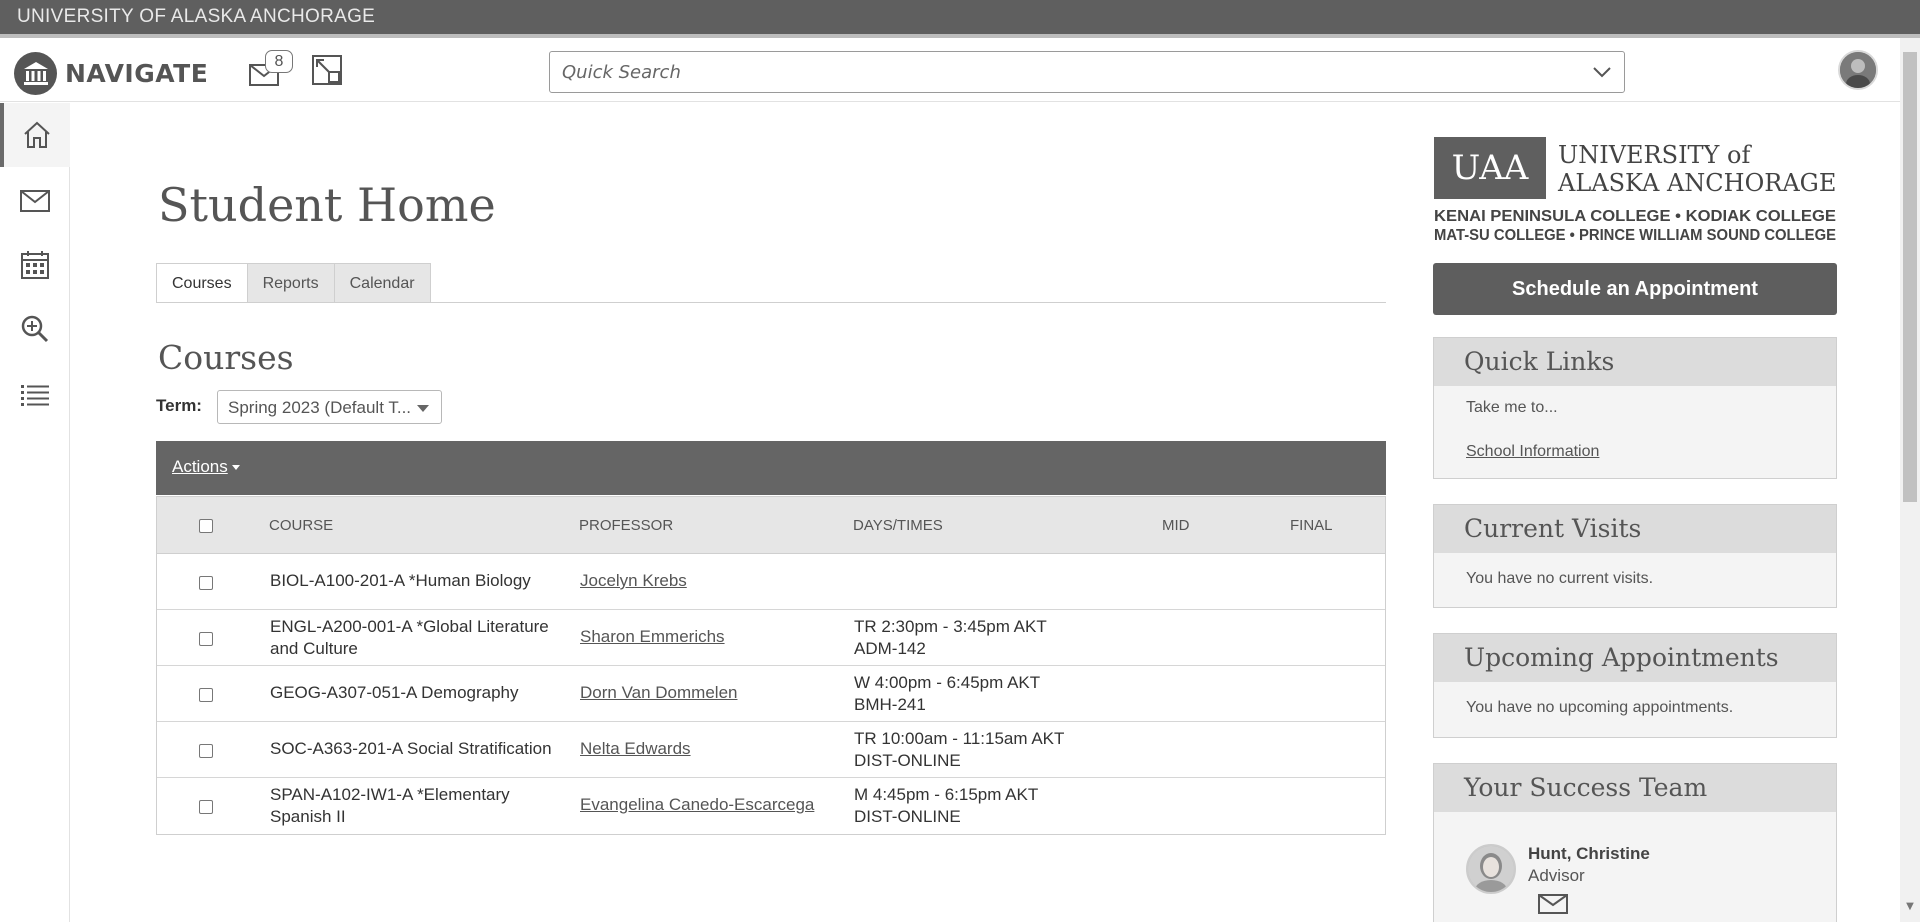 This screenshot has height=922, width=1920. What do you see at coordinates (279, 61) in the screenshot?
I see `message-count-badge: 8` at bounding box center [279, 61].